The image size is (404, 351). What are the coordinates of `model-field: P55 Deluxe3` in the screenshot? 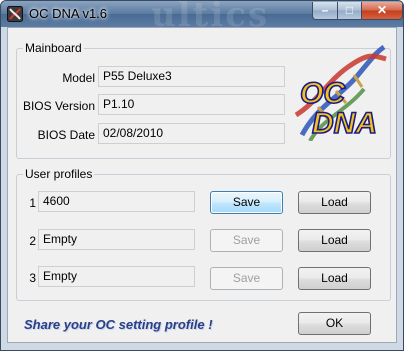 It's located at (191, 76).